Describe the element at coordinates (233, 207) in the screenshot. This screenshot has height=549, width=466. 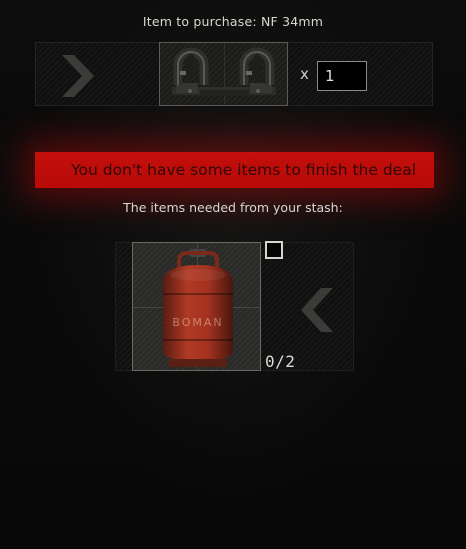
I see `stash-label: The items needed from your stash:` at that location.